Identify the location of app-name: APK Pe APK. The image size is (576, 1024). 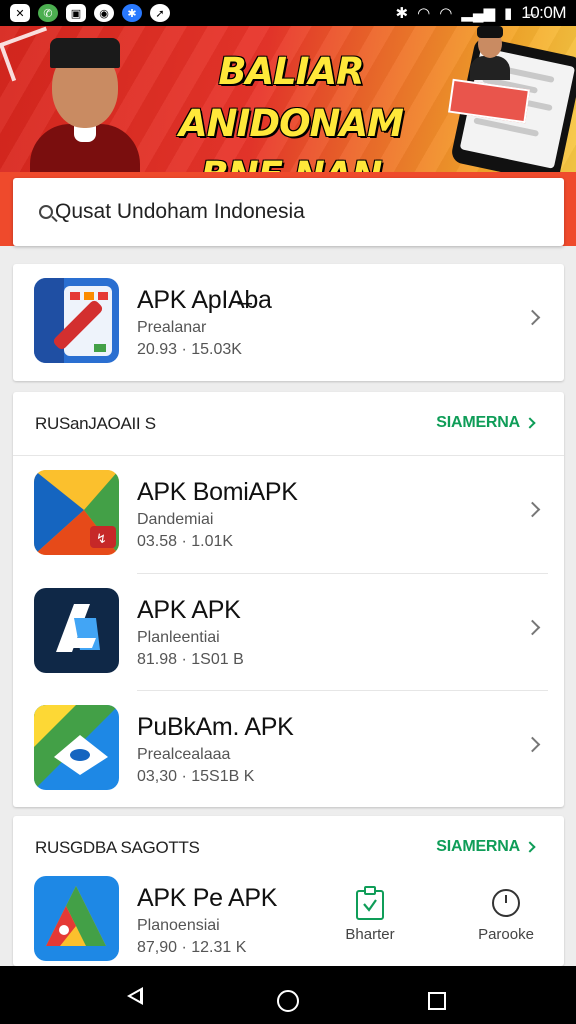
(207, 898).